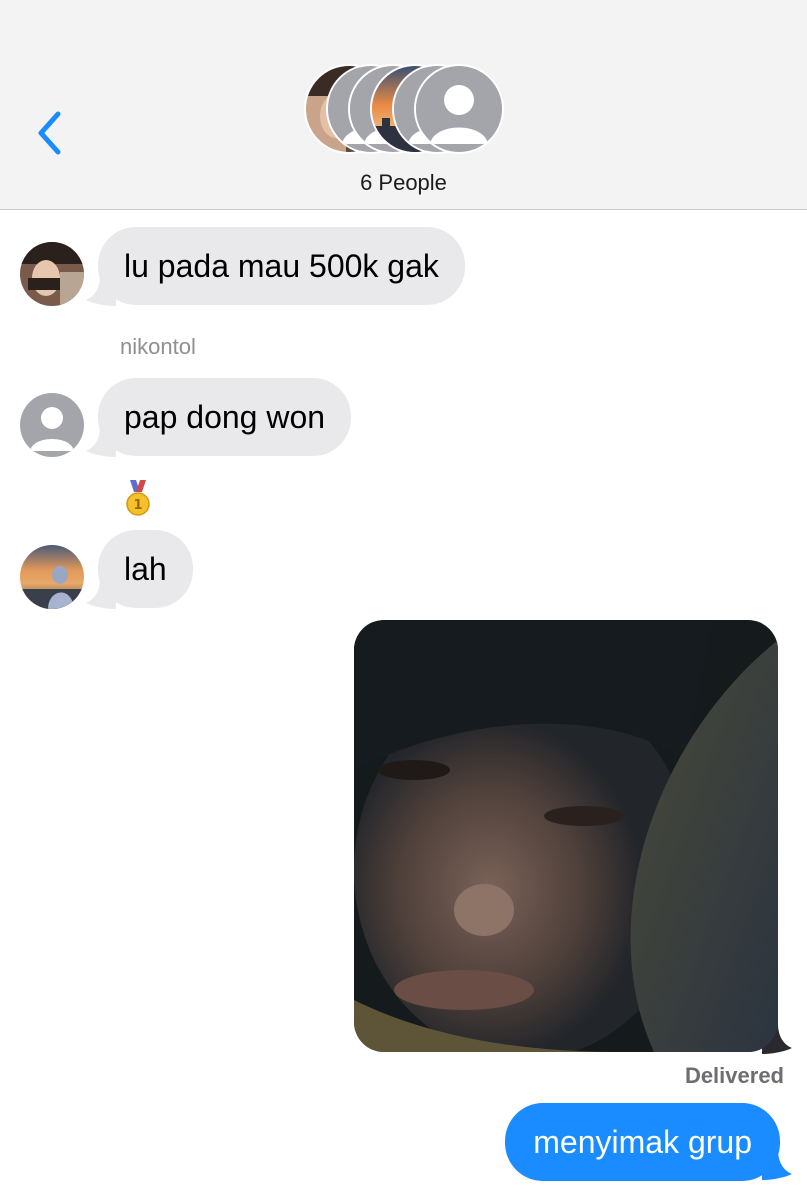  I want to click on group-member-count: 6 People, so click(403, 183).